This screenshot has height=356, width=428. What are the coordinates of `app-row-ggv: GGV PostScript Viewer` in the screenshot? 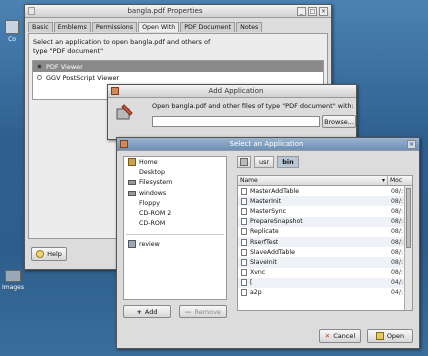 It's located at (178, 77).